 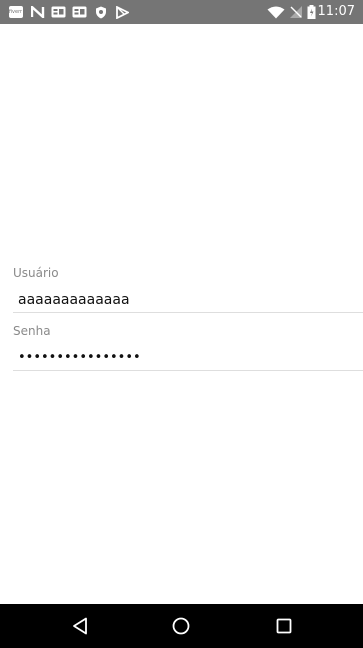 What do you see at coordinates (284, 626) in the screenshot?
I see `recents-icon` at bounding box center [284, 626].